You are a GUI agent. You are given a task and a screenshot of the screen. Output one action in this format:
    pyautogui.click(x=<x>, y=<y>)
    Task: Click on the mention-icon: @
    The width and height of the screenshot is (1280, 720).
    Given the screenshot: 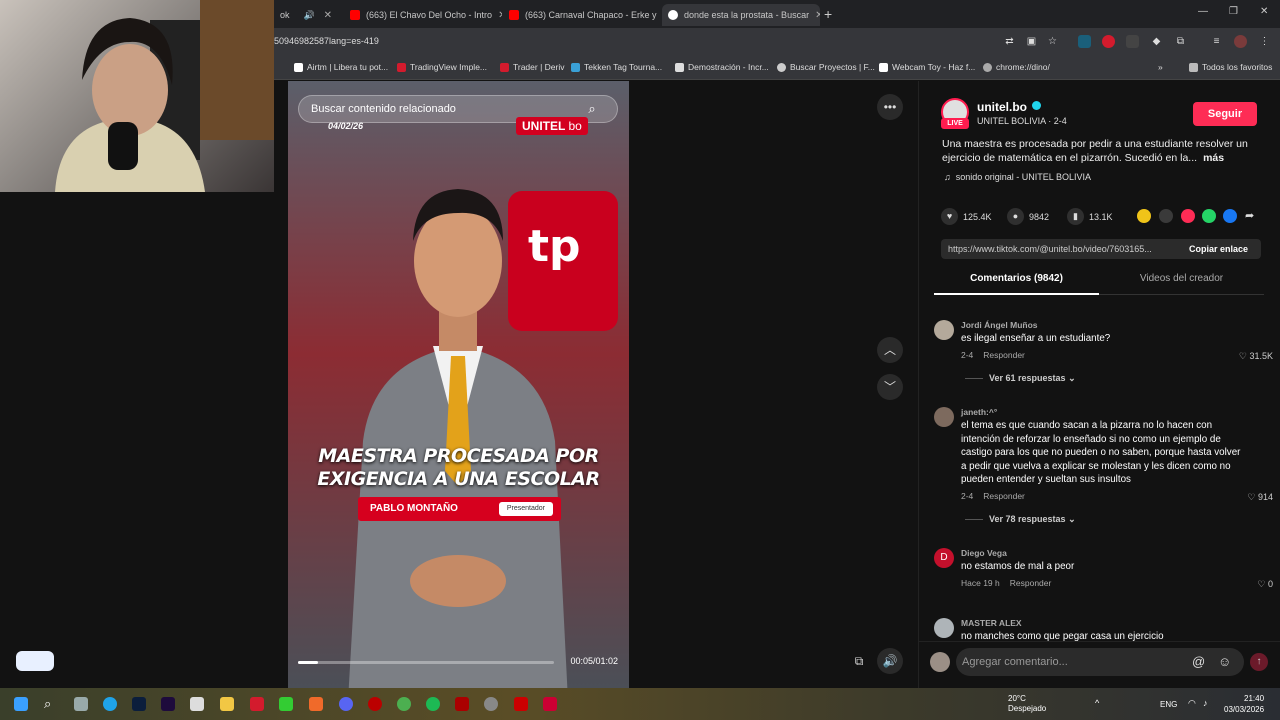 What is the action you would take?
    pyautogui.click(x=1198, y=662)
    